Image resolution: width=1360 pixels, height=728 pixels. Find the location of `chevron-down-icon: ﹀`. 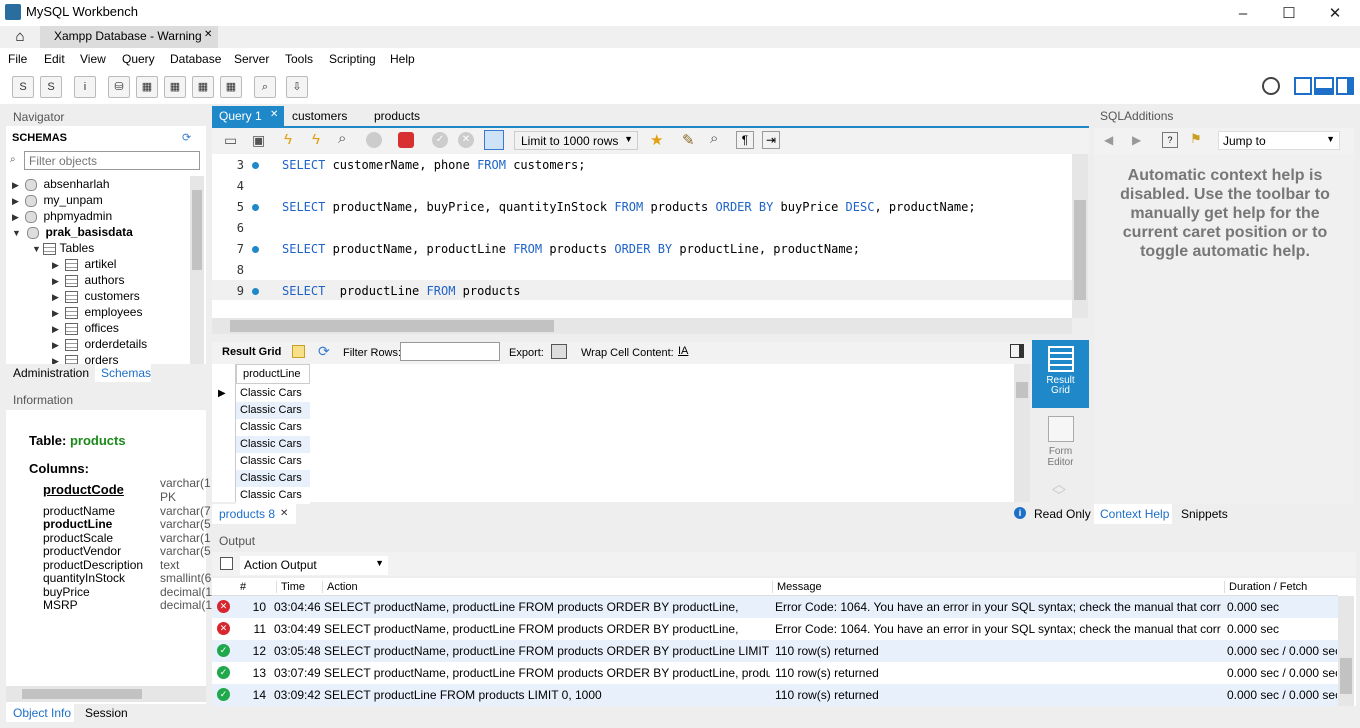

chevron-down-icon: ﹀ is located at coordinates (1059, 496).